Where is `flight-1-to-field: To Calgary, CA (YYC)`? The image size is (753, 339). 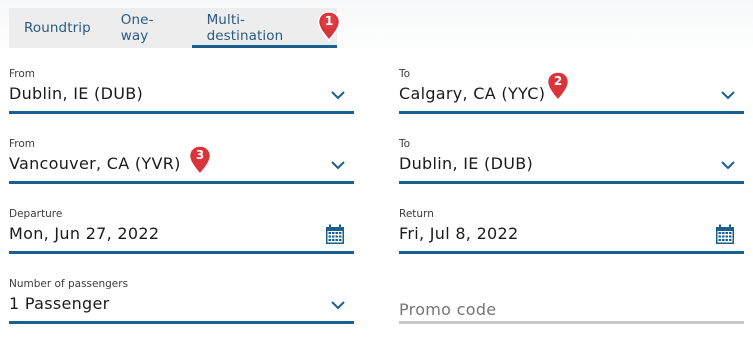 flight-1-to-field: To Calgary, CA (YYC) is located at coordinates (571, 91).